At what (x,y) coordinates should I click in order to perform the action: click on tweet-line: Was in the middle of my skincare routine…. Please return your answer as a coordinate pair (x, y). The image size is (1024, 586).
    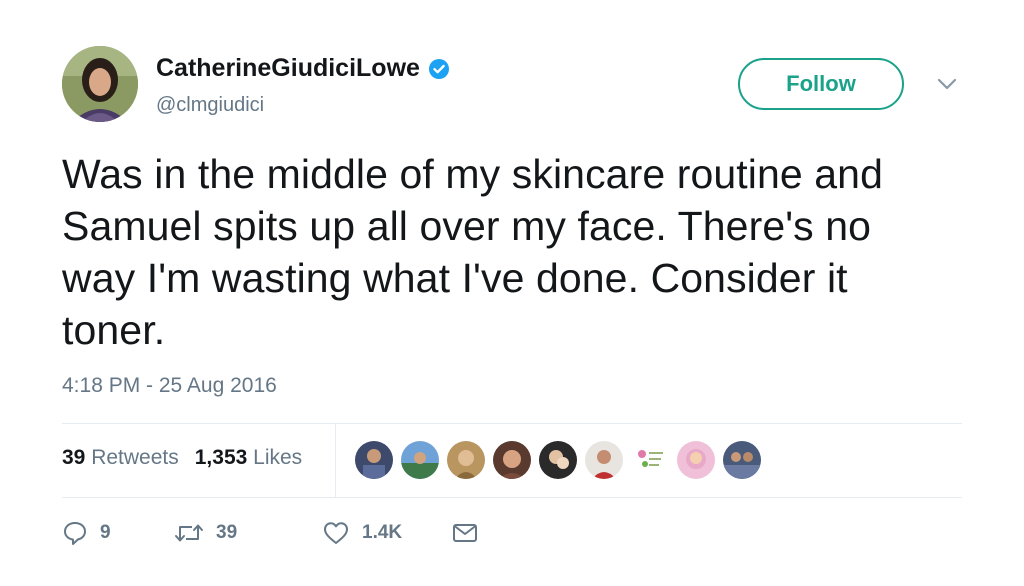
    Looking at the image, I should click on (472, 174).